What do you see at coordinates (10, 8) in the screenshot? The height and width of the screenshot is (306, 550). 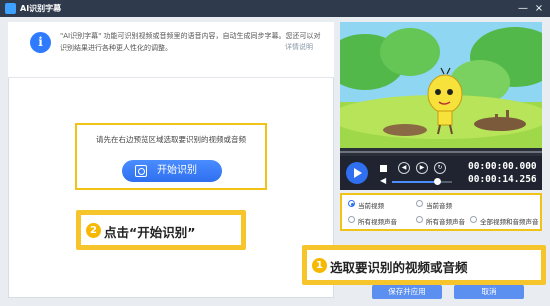 I see `app-logo-icon` at bounding box center [10, 8].